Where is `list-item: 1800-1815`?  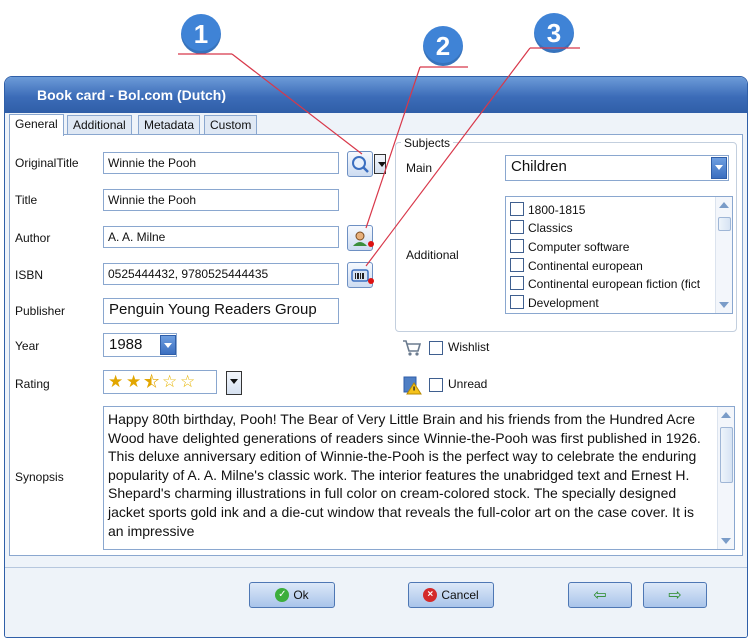 list-item: 1800-1815 is located at coordinates (547, 210).